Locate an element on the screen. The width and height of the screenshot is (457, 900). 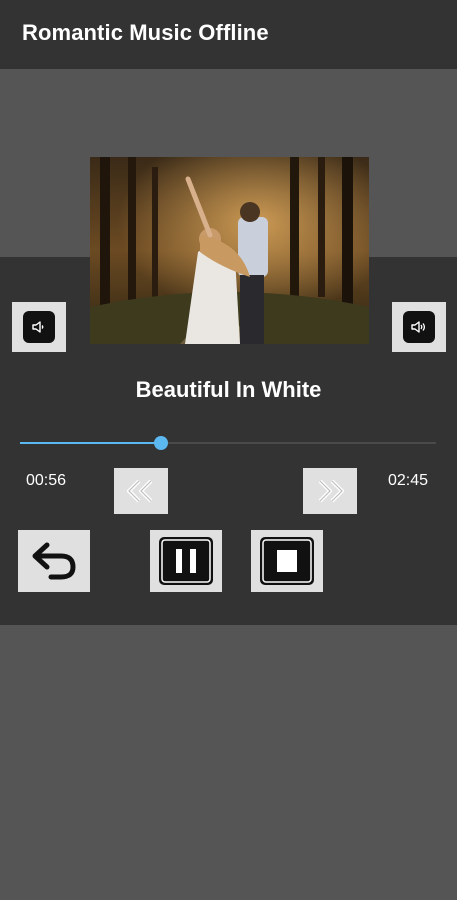
fast-forward-button is located at coordinates (330, 491).